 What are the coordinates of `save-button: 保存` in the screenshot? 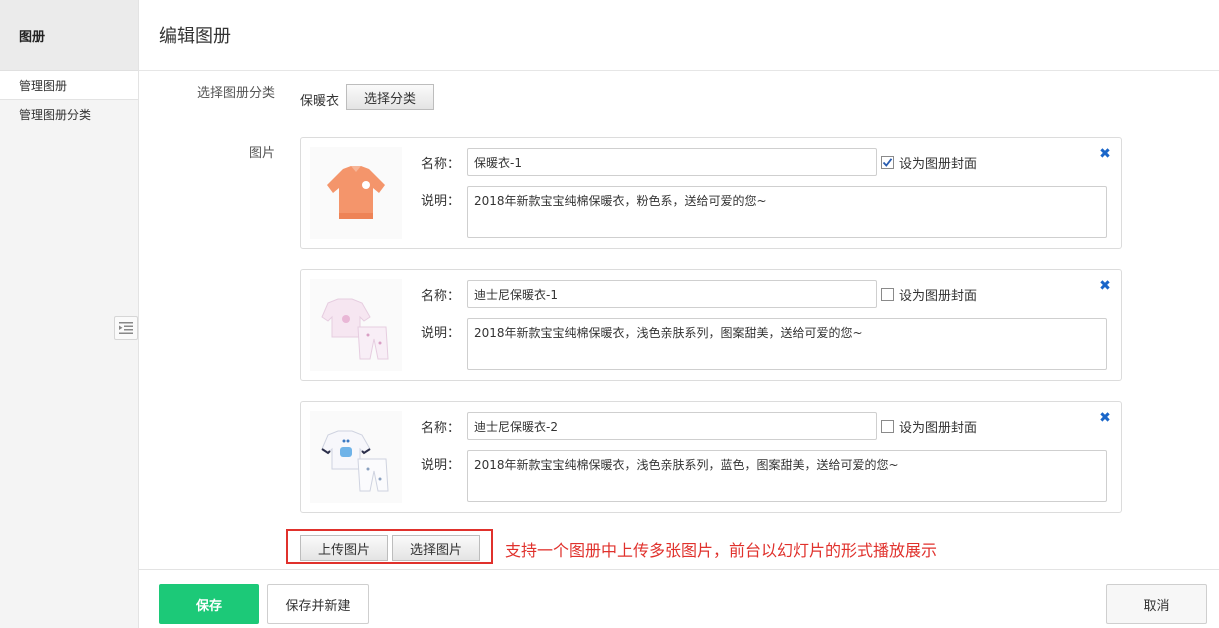 It's located at (209, 604).